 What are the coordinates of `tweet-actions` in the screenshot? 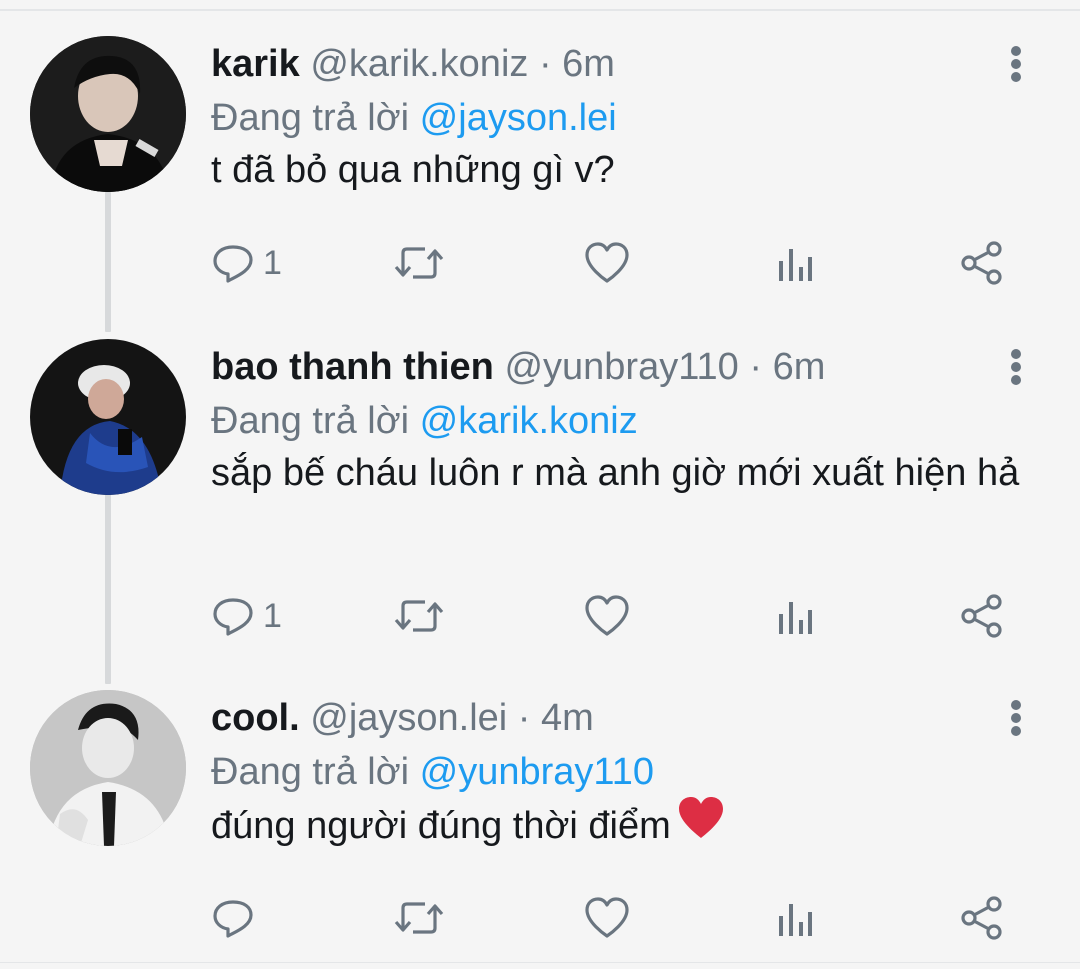 It's located at (621, 918).